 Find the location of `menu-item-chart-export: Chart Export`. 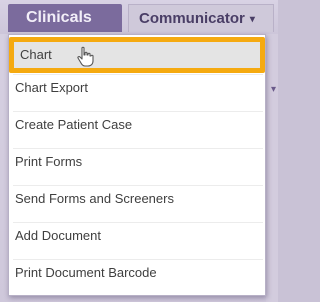

menu-item-chart-export: Chart Export is located at coordinates (140, 88).